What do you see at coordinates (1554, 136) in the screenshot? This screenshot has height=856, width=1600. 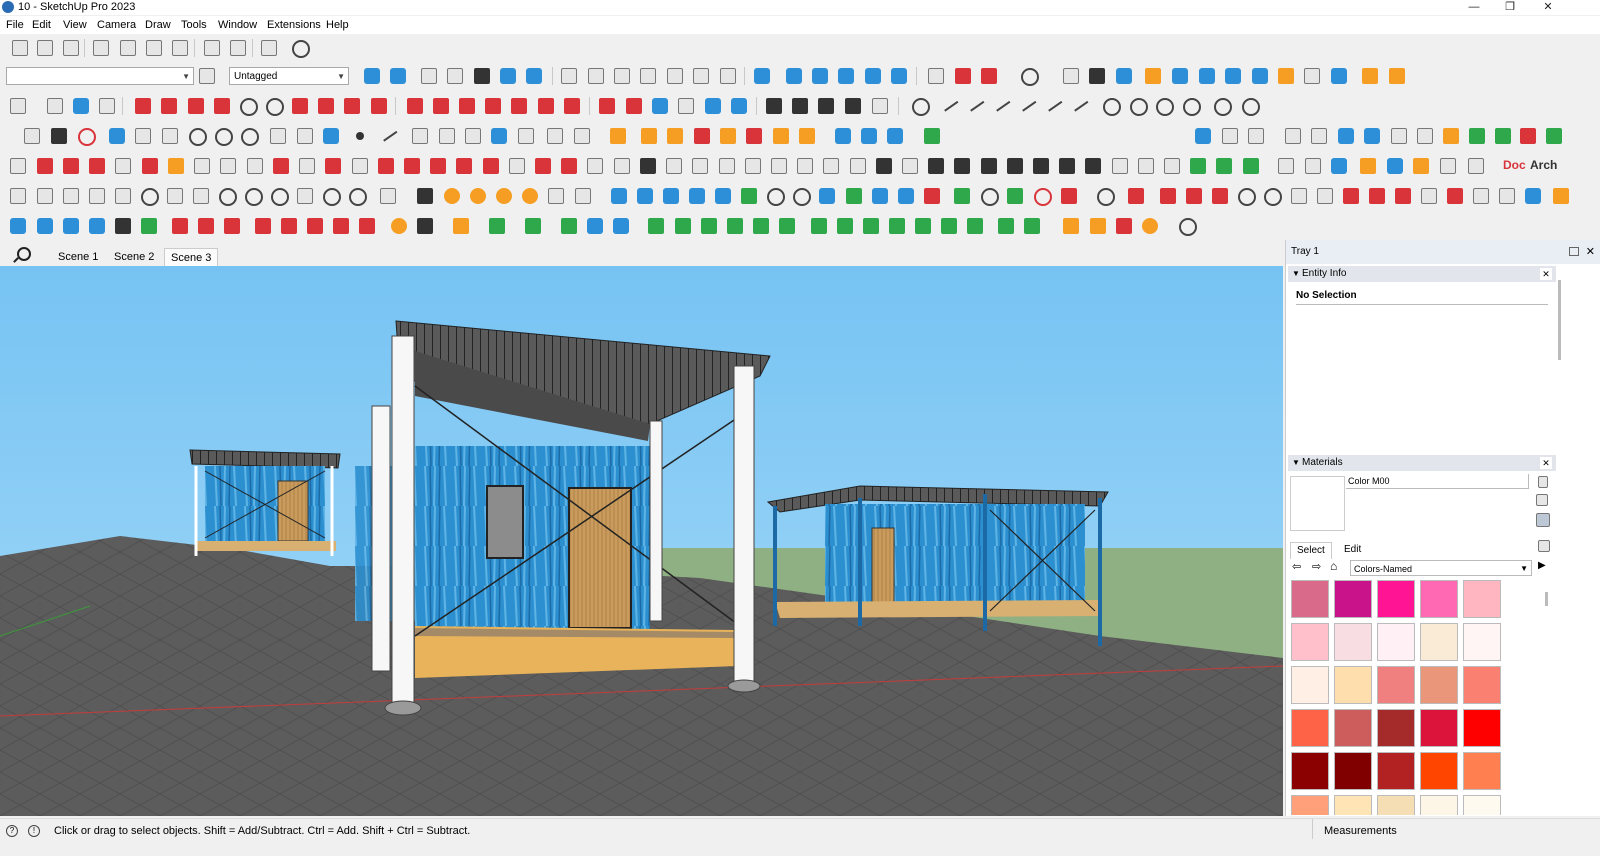 I see `arrows-2-icon` at bounding box center [1554, 136].